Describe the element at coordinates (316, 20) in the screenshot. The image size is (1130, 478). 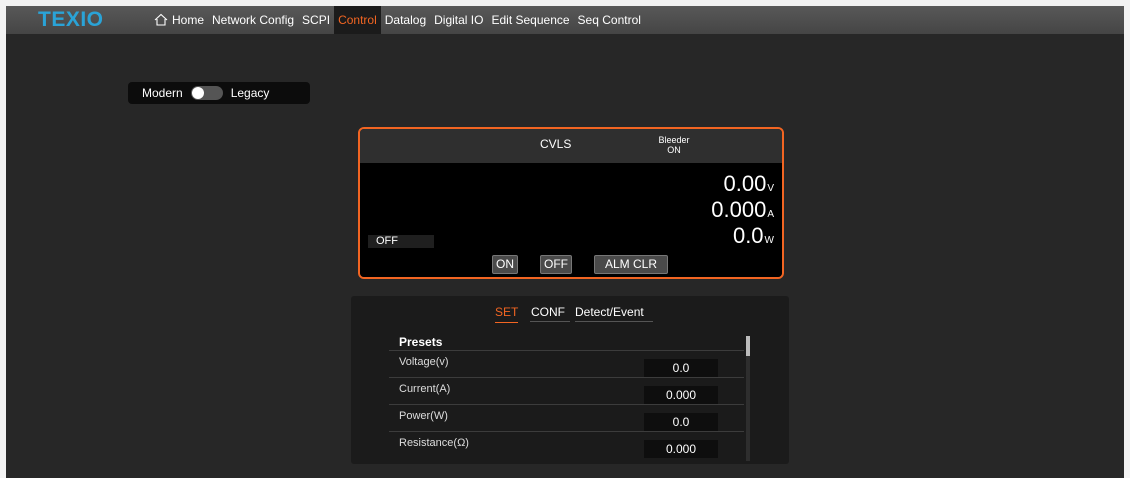
I see `nav-scpi: SCPI` at that location.